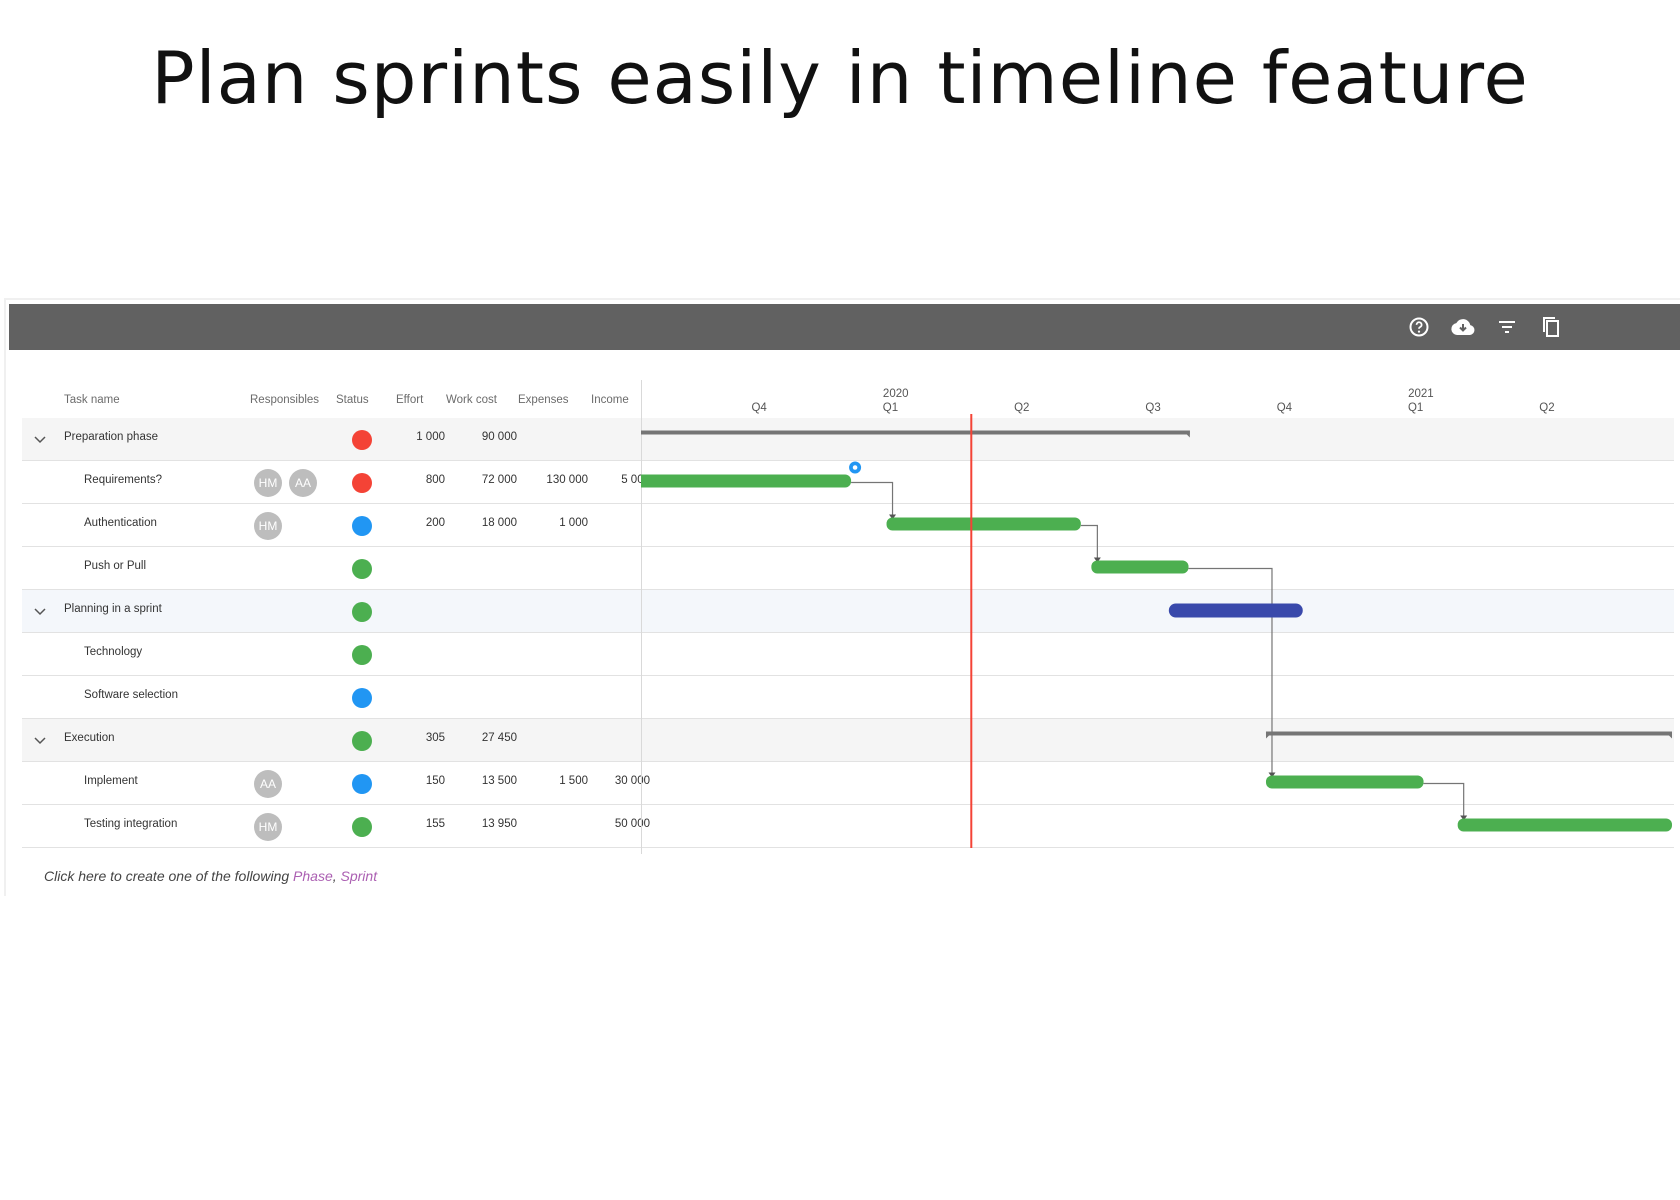 This screenshot has width=1680, height=1200. I want to click on create-sprint-link: Sprint, so click(359, 876).